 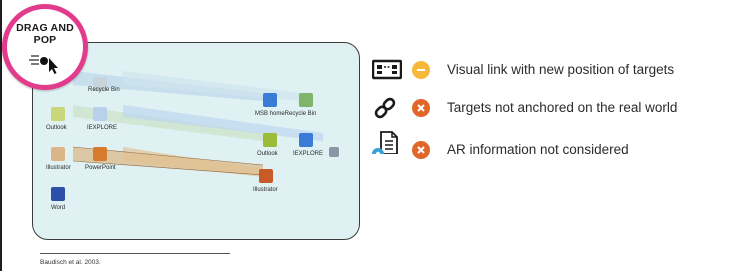 I want to click on badge-title: DRAG AND POP, so click(x=45, y=34).